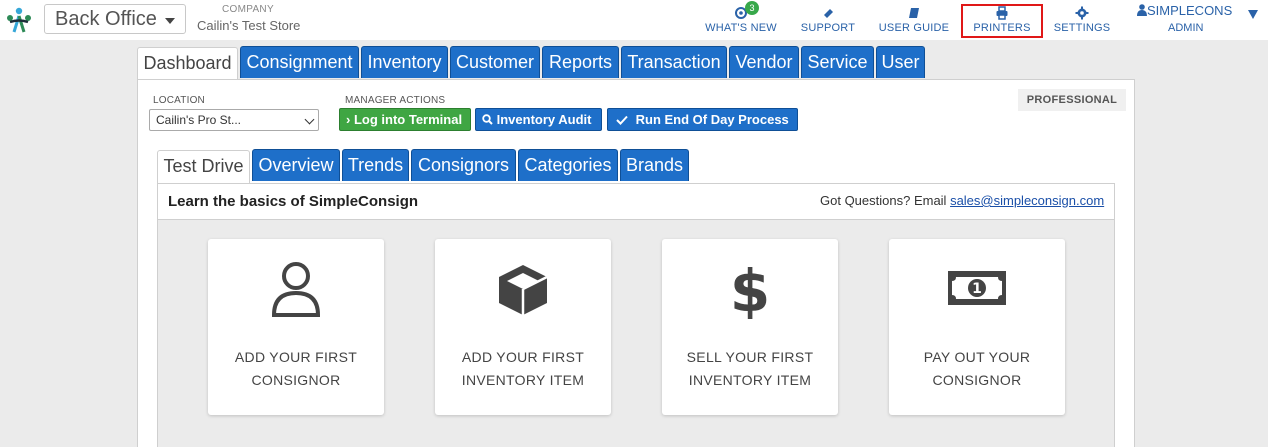  I want to click on inventory-audit-button: Inventory Audit, so click(538, 119).